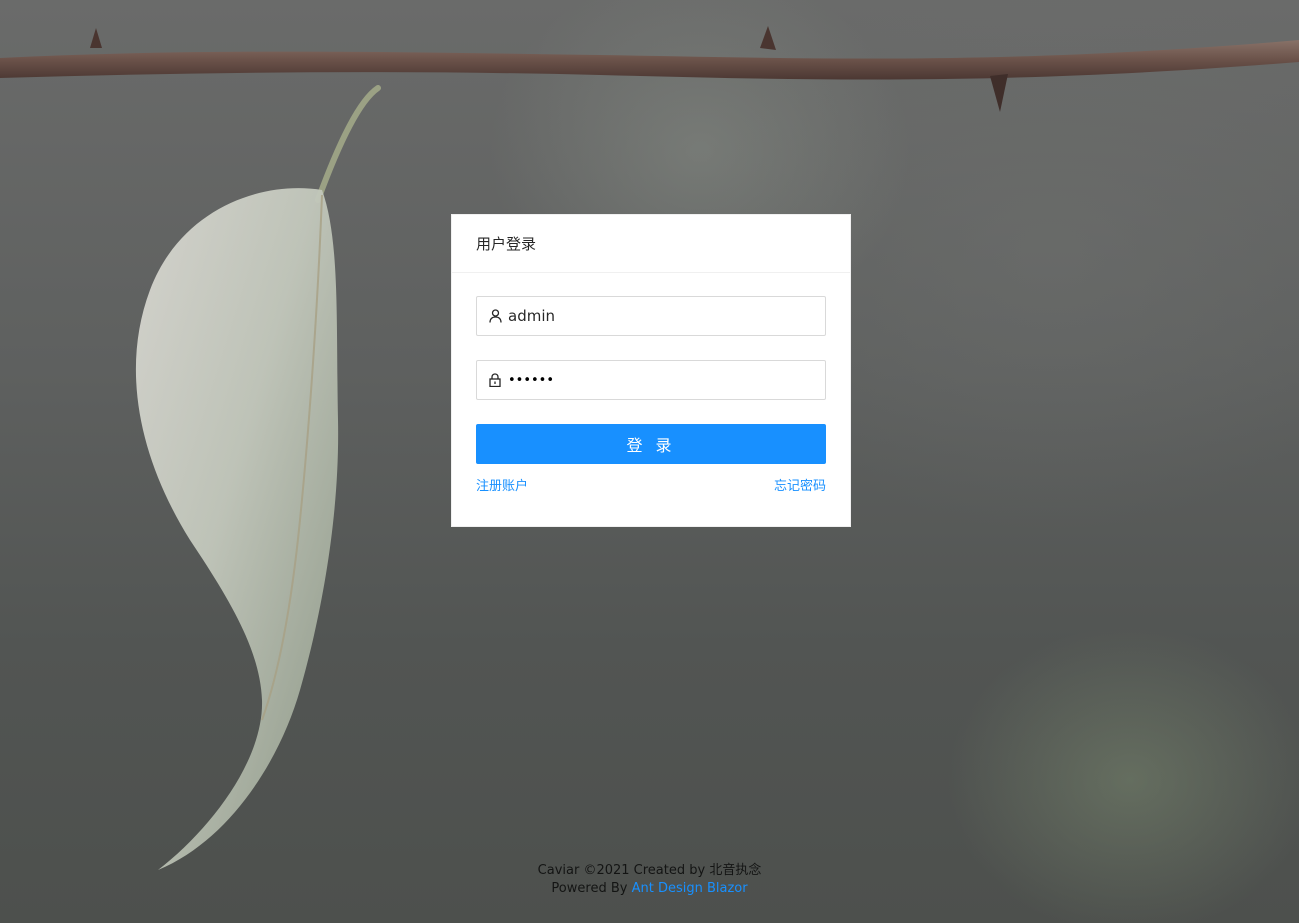 The width and height of the screenshot is (1299, 923). What do you see at coordinates (531, 380) in the screenshot?
I see `password-input: ••••••` at bounding box center [531, 380].